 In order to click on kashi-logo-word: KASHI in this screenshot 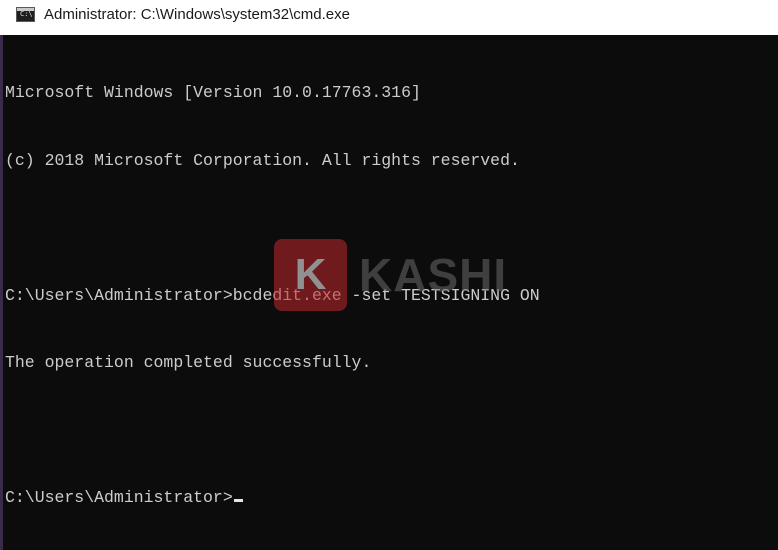, I will do `click(433, 275)`.